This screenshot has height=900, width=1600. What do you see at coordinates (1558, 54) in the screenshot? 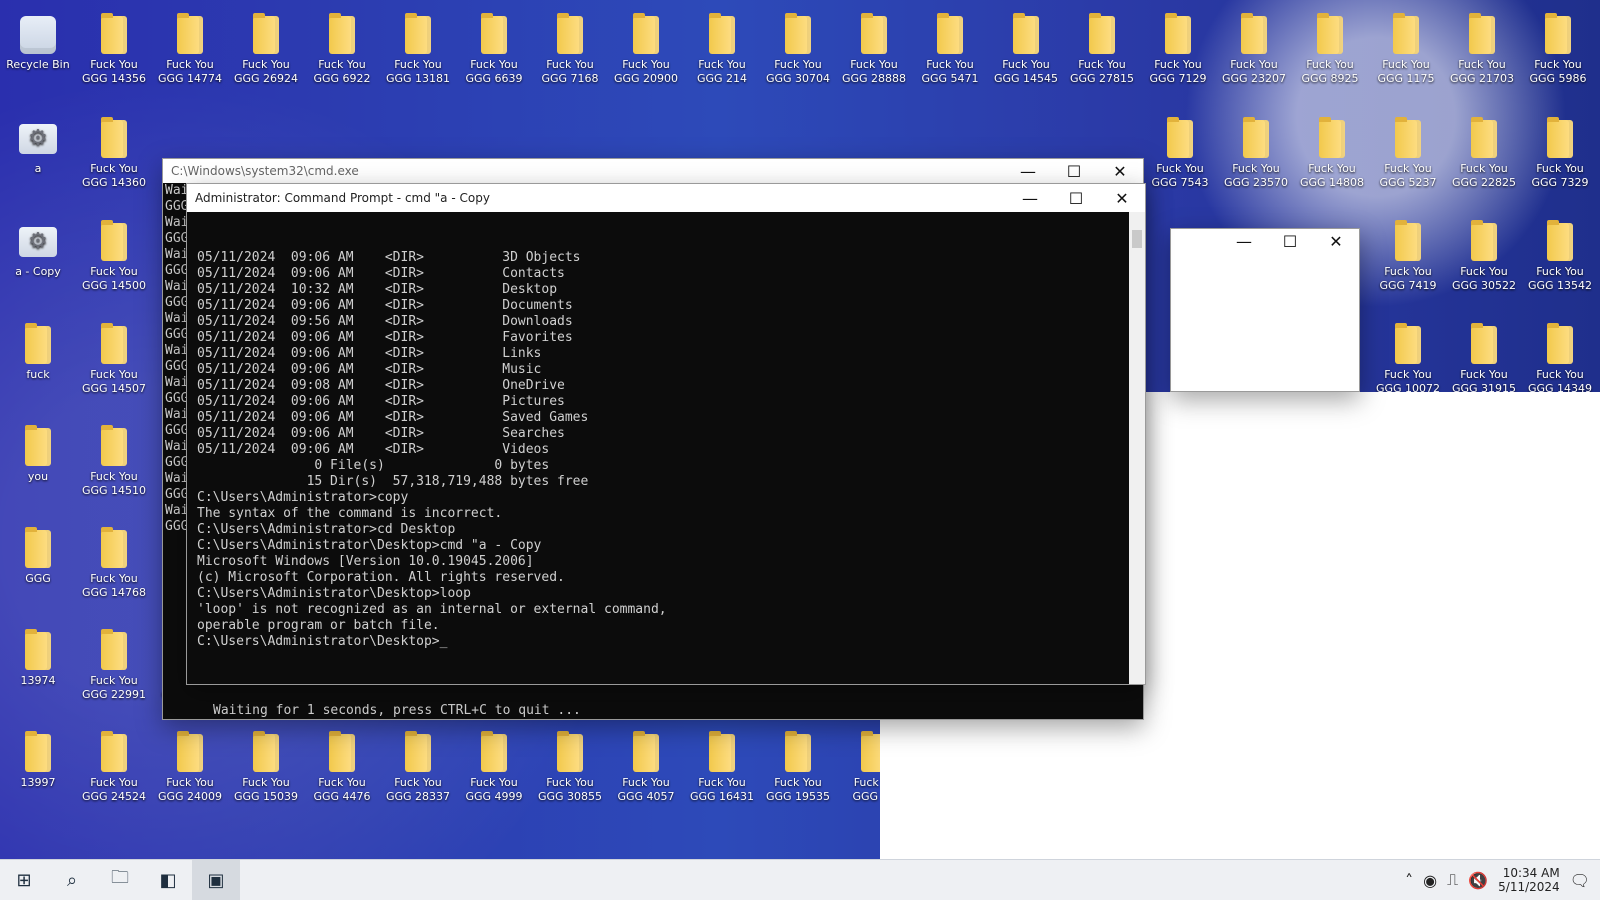
I see `desktop-icon: Fuck You GGG 5986` at bounding box center [1558, 54].